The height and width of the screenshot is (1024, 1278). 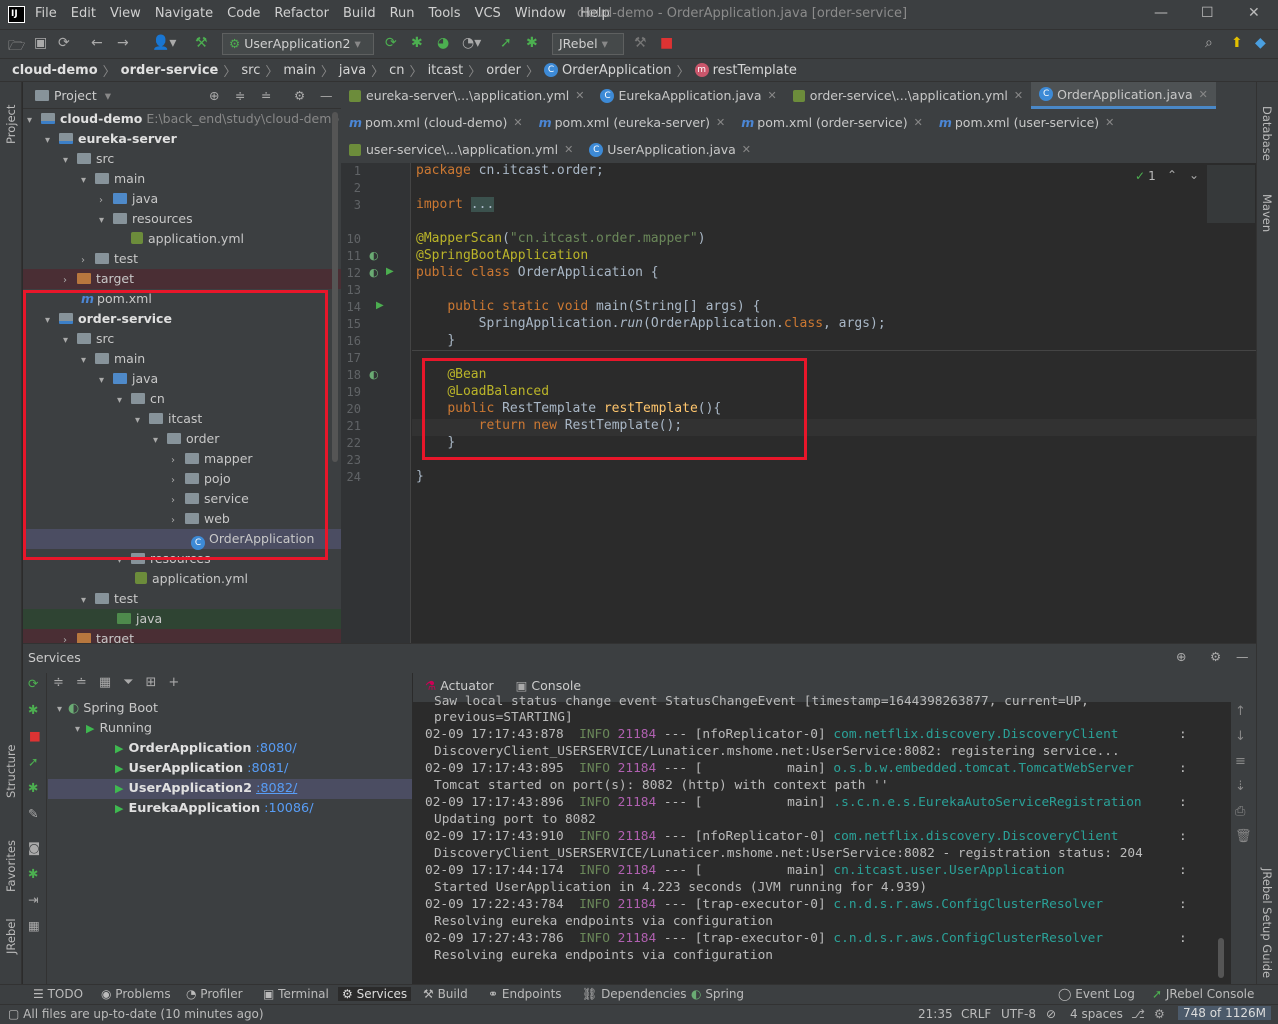 What do you see at coordinates (525, 994) in the screenshot?
I see `tool-tab-endpoints: ⚭ Endpoints` at bounding box center [525, 994].